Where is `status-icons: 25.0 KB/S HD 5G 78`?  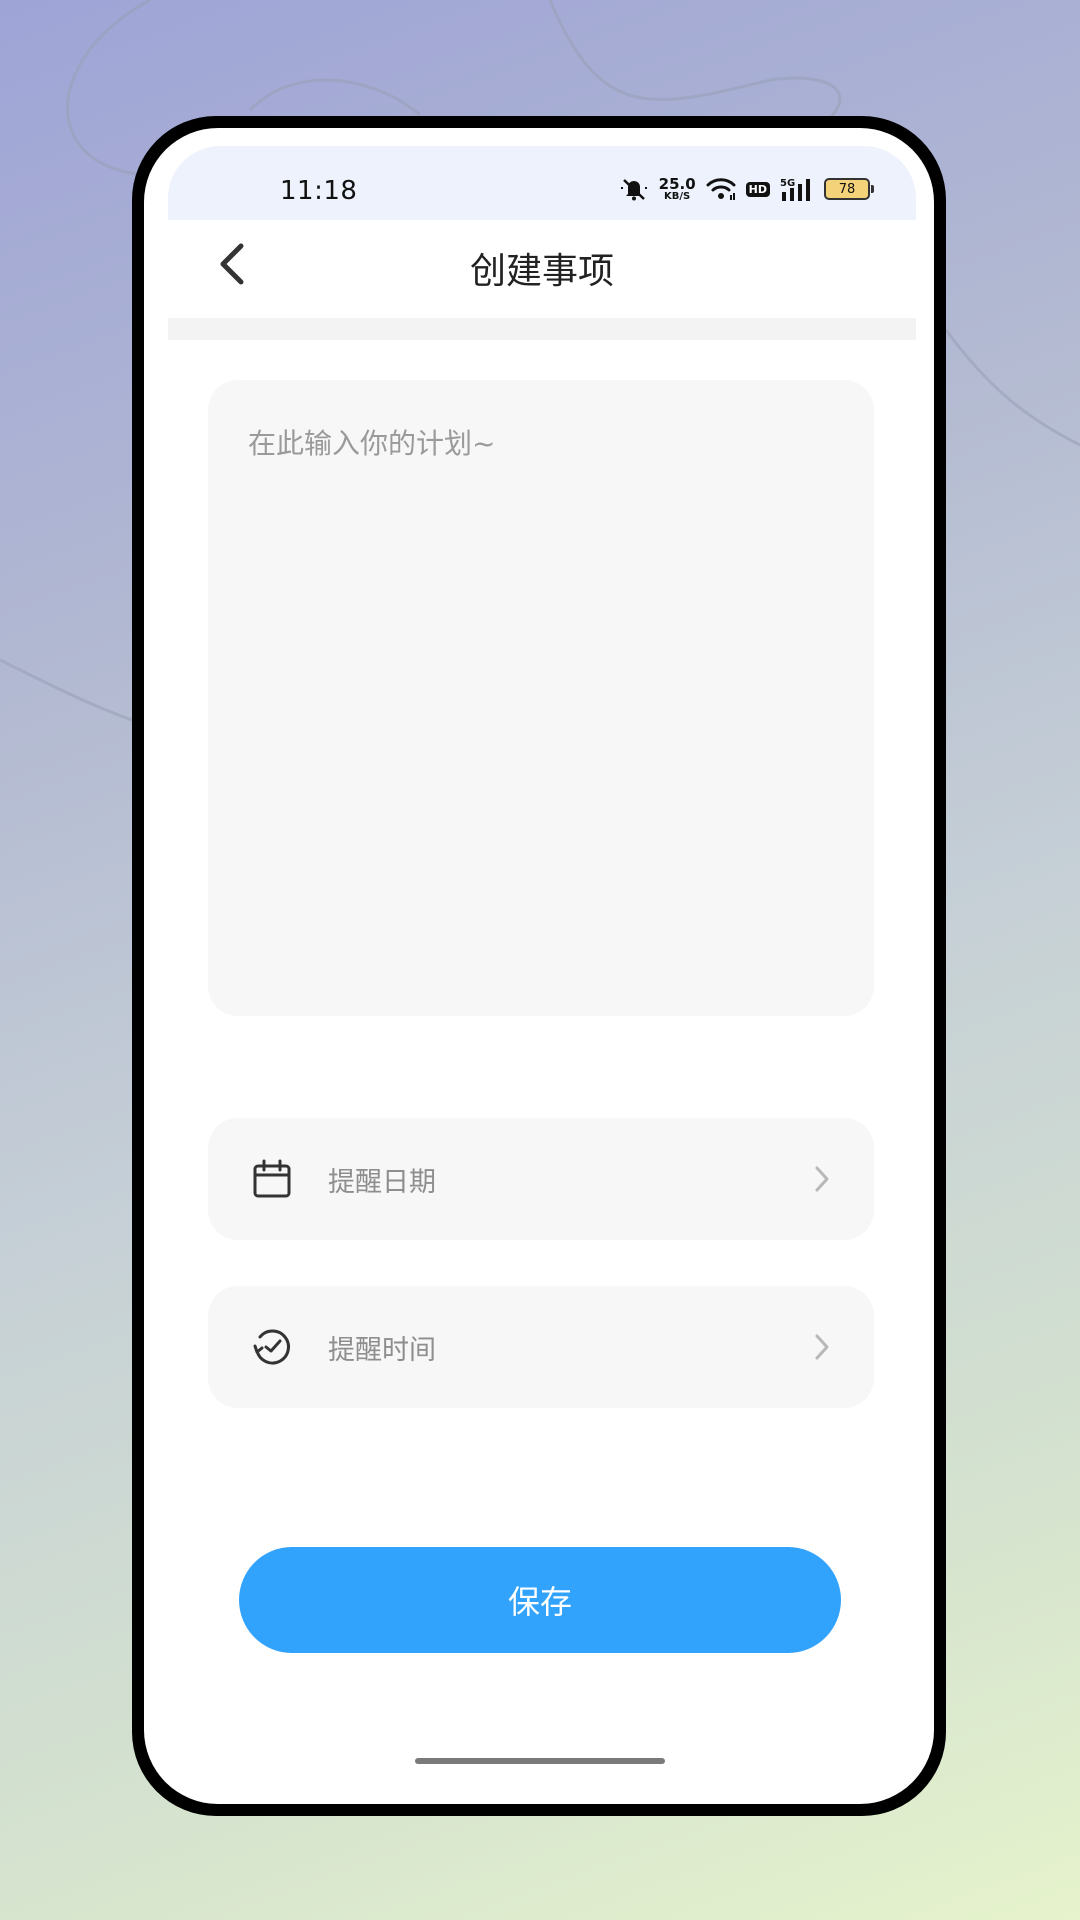 status-icons: 25.0 KB/S HD 5G 78 is located at coordinates (746, 189).